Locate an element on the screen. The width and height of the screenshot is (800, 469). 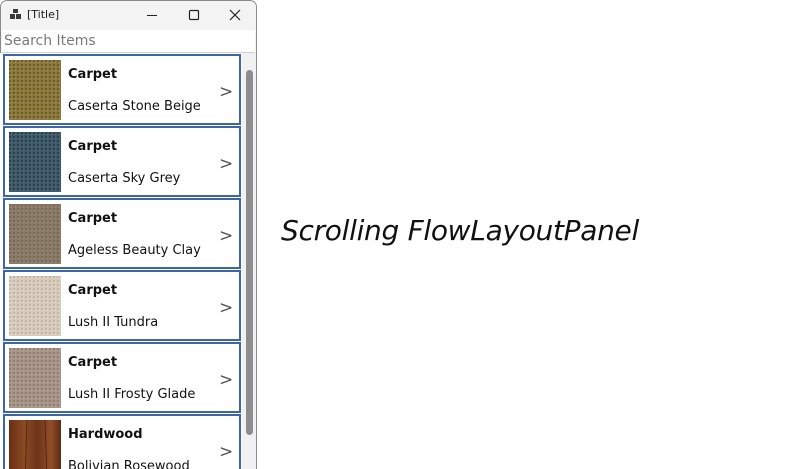
close-button is located at coordinates (235, 15).